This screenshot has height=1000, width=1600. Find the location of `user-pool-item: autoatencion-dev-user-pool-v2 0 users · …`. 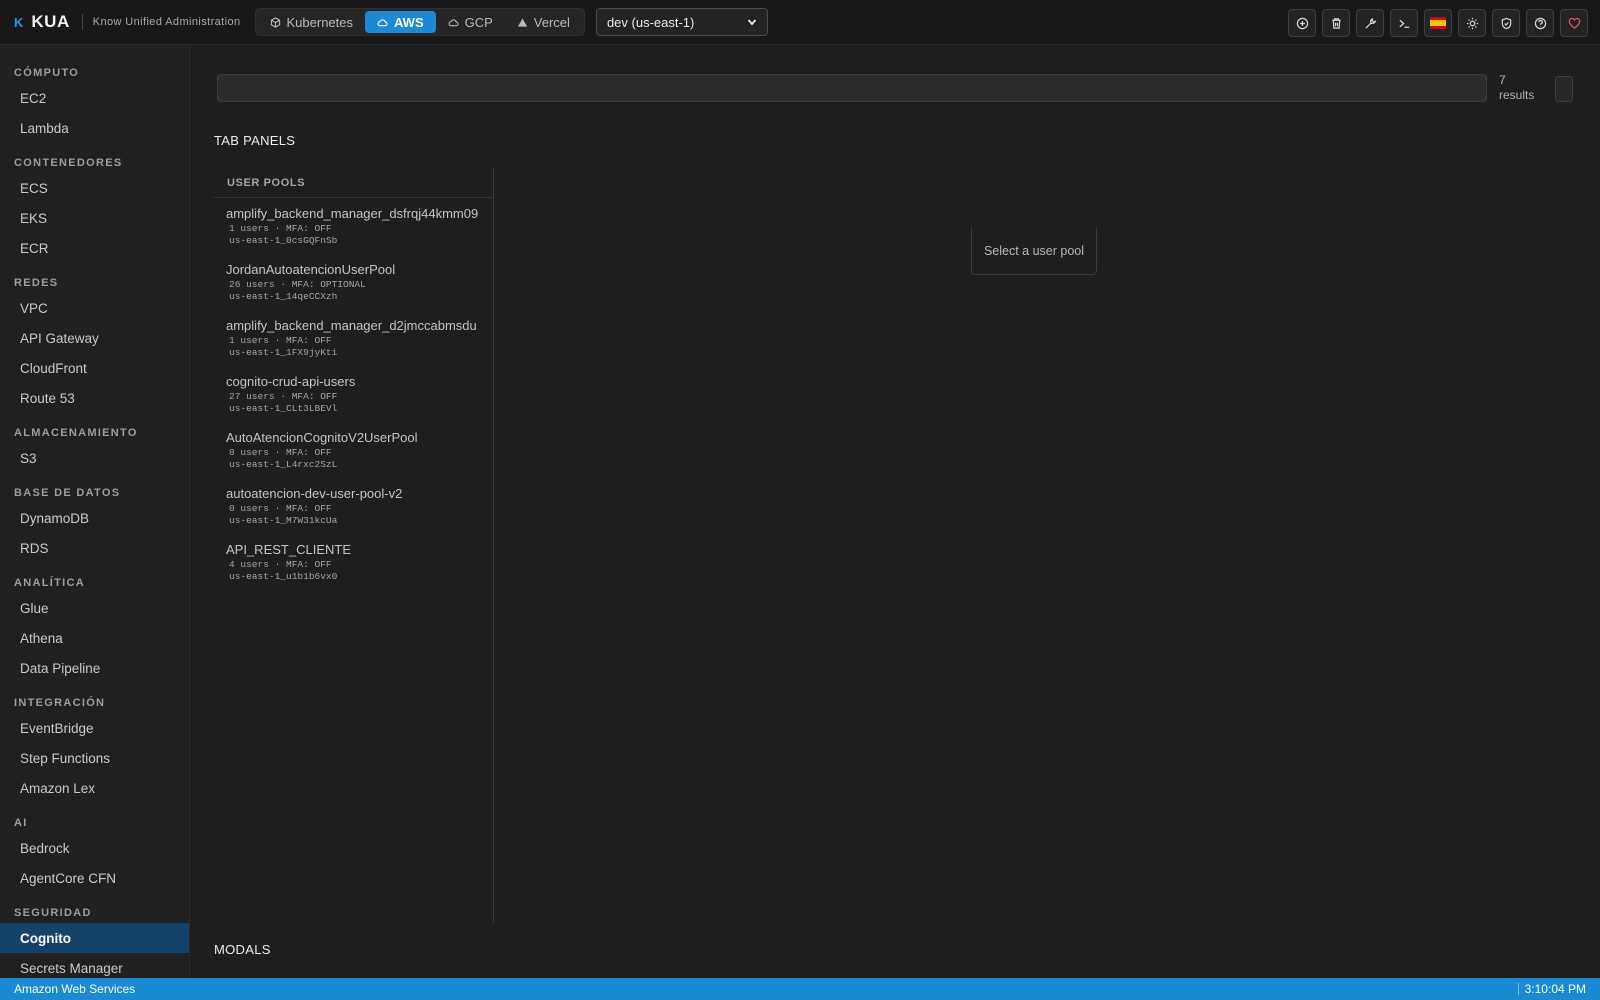

user-pool-item: autoatencion-dev-user-pool-v2 0 users · … is located at coordinates (353, 506).